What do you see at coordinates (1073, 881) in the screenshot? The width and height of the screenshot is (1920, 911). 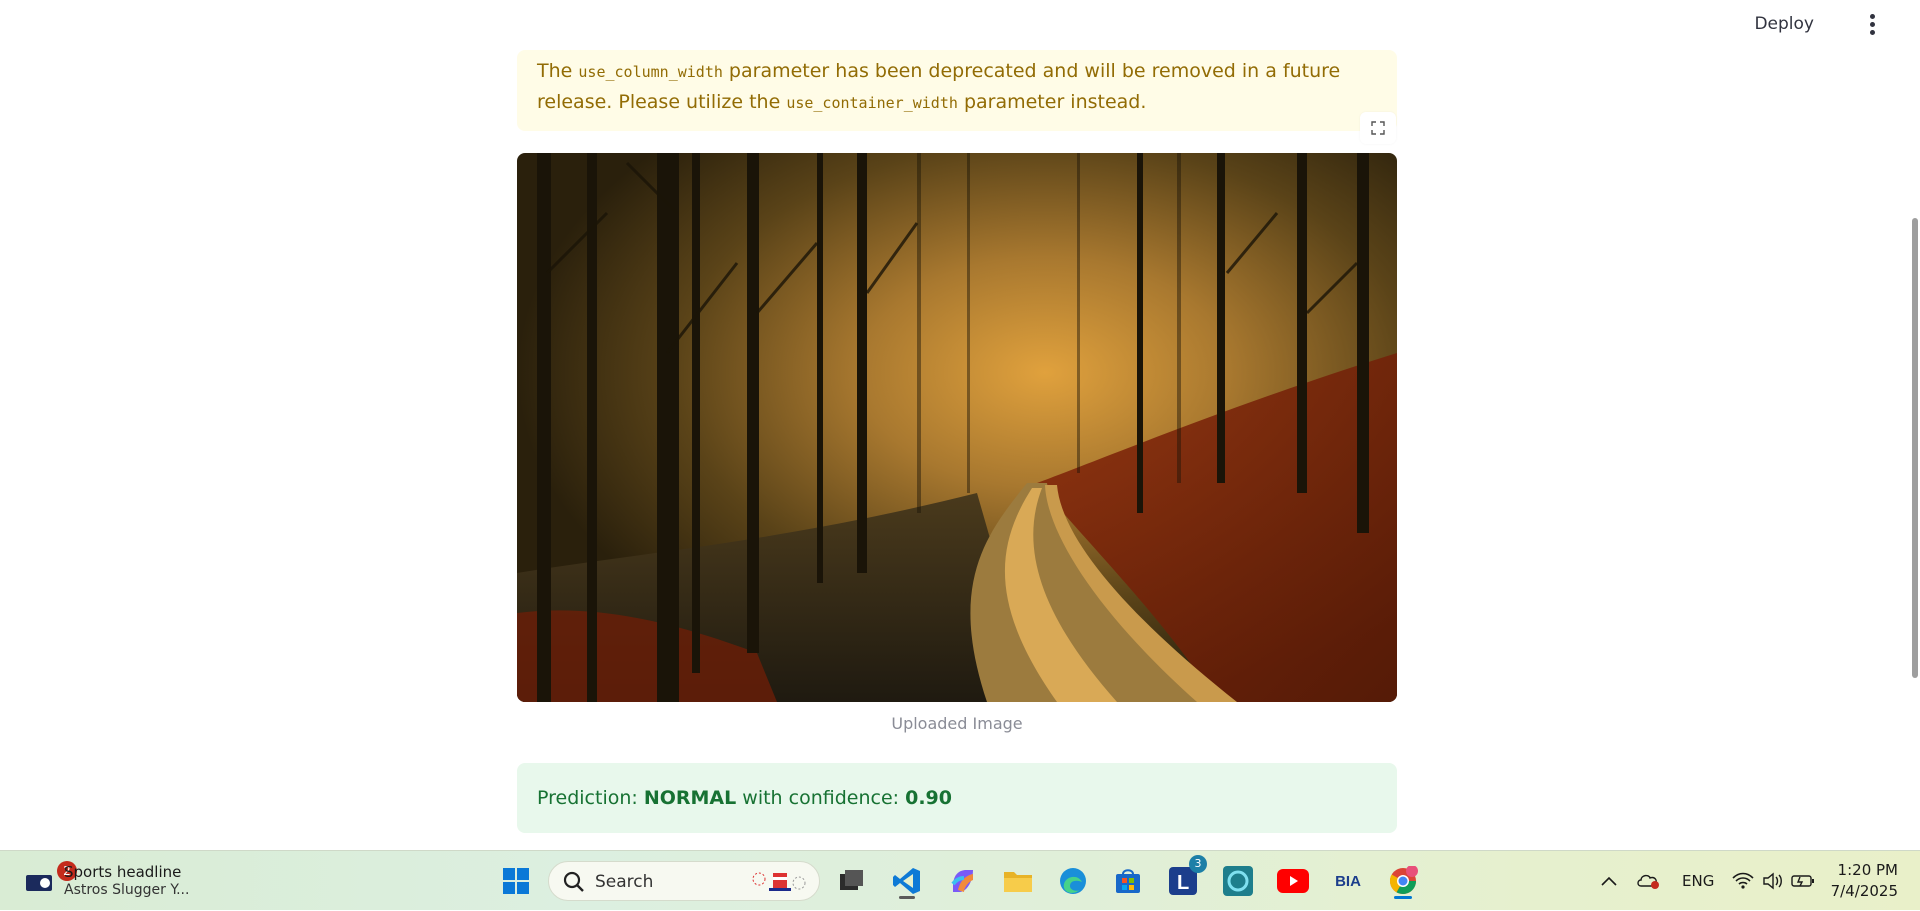 I see `edge-icon` at bounding box center [1073, 881].